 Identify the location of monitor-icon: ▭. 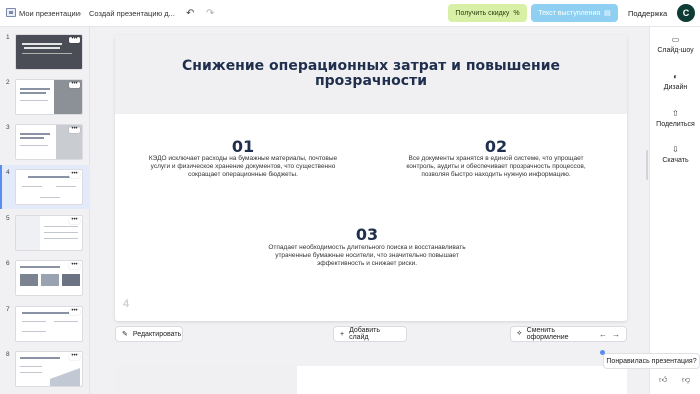
(675, 39).